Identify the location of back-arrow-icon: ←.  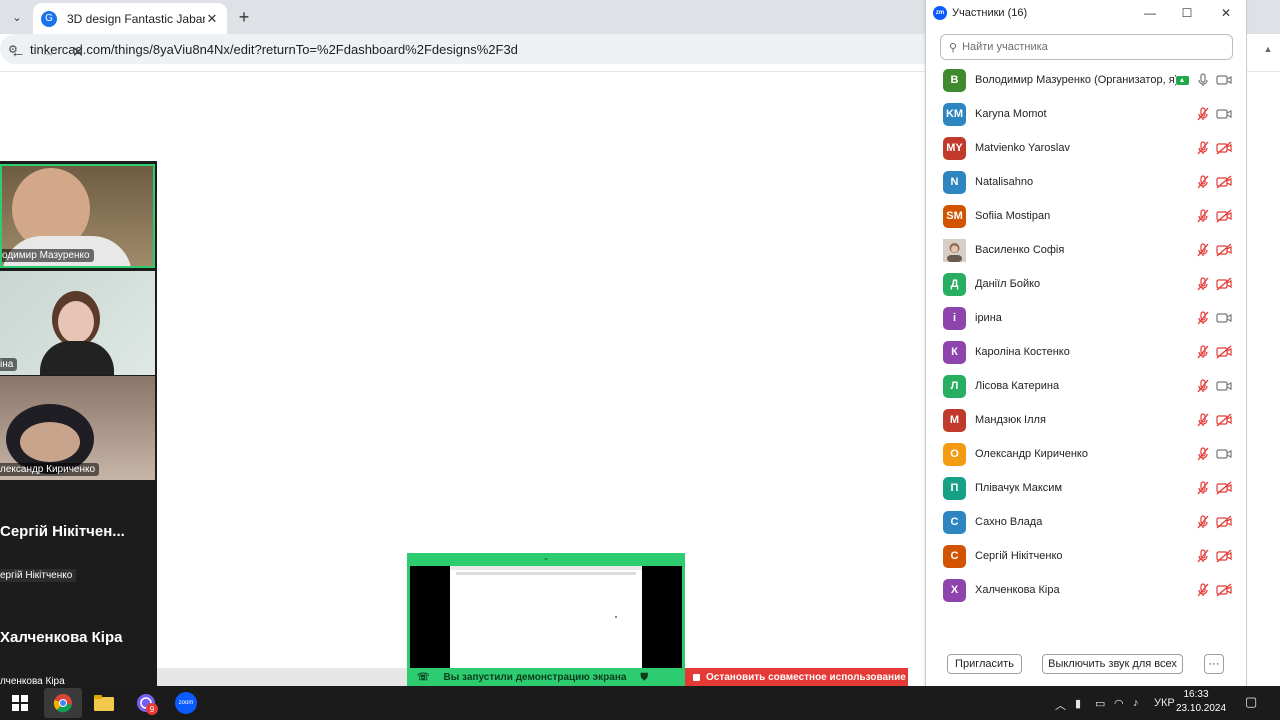
(18, 53).